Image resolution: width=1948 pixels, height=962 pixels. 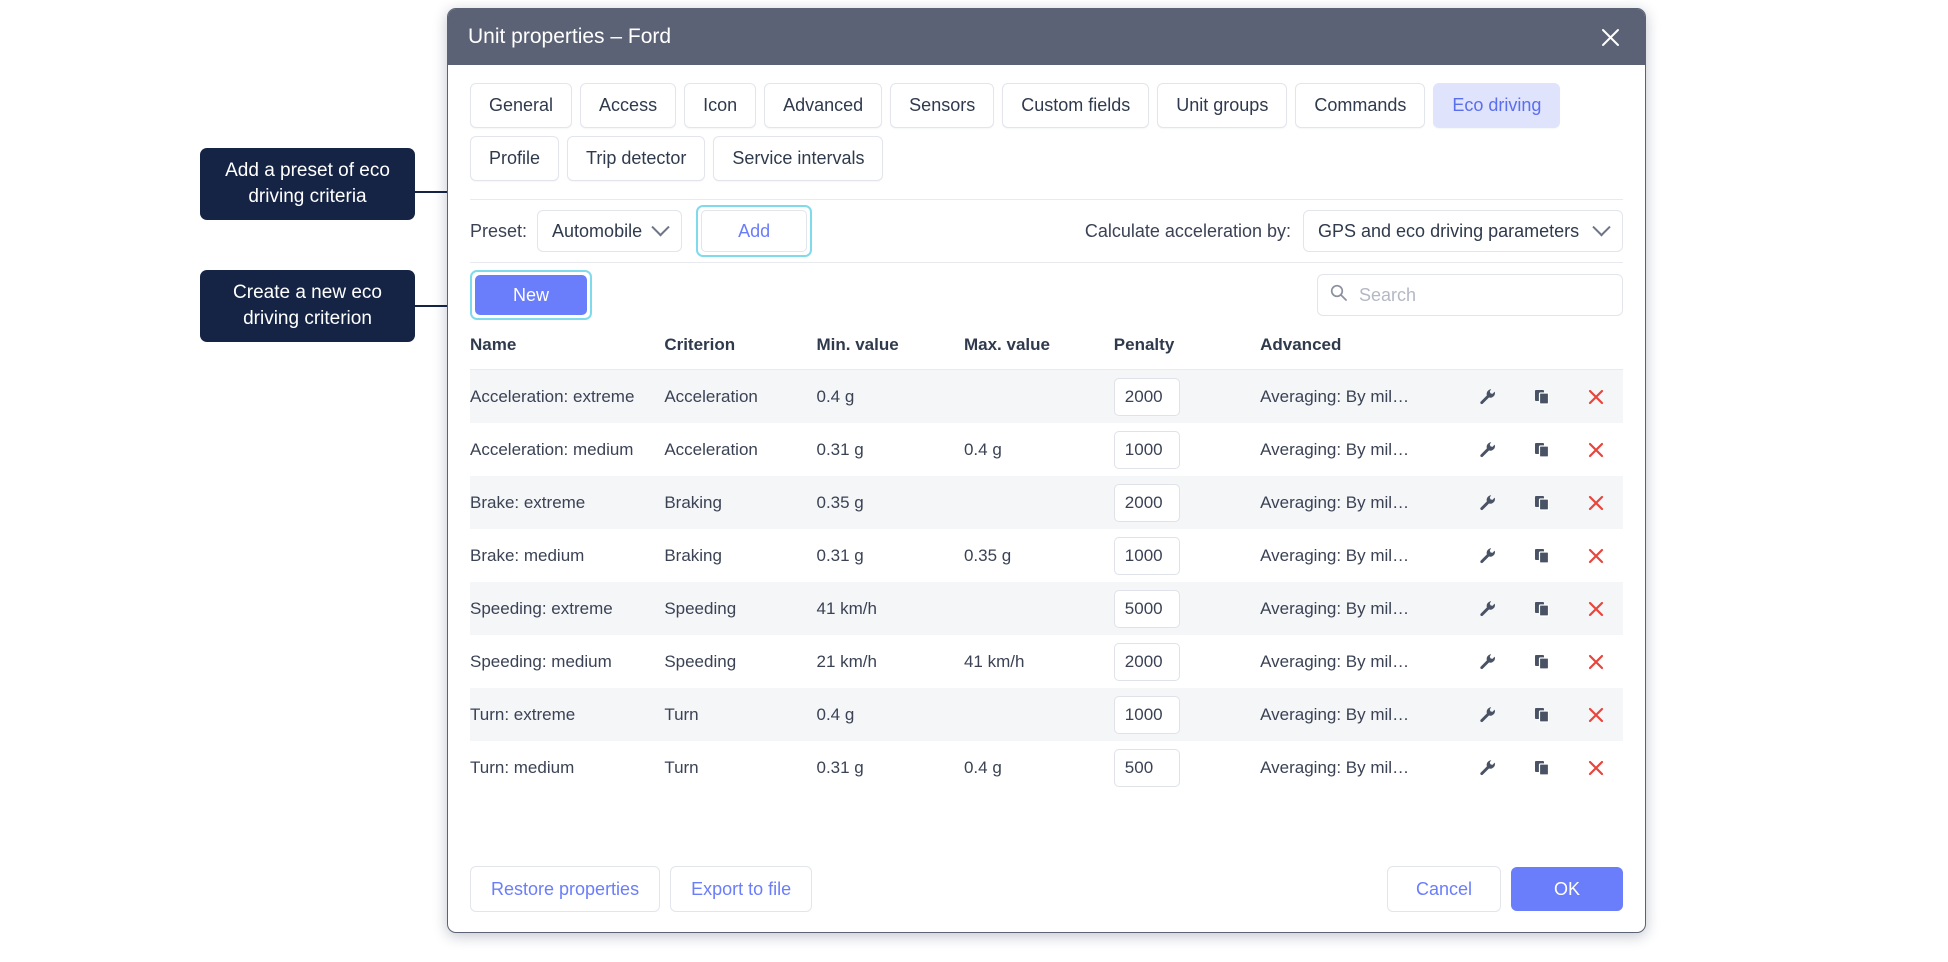 What do you see at coordinates (1610, 37) in the screenshot?
I see `close-icon` at bounding box center [1610, 37].